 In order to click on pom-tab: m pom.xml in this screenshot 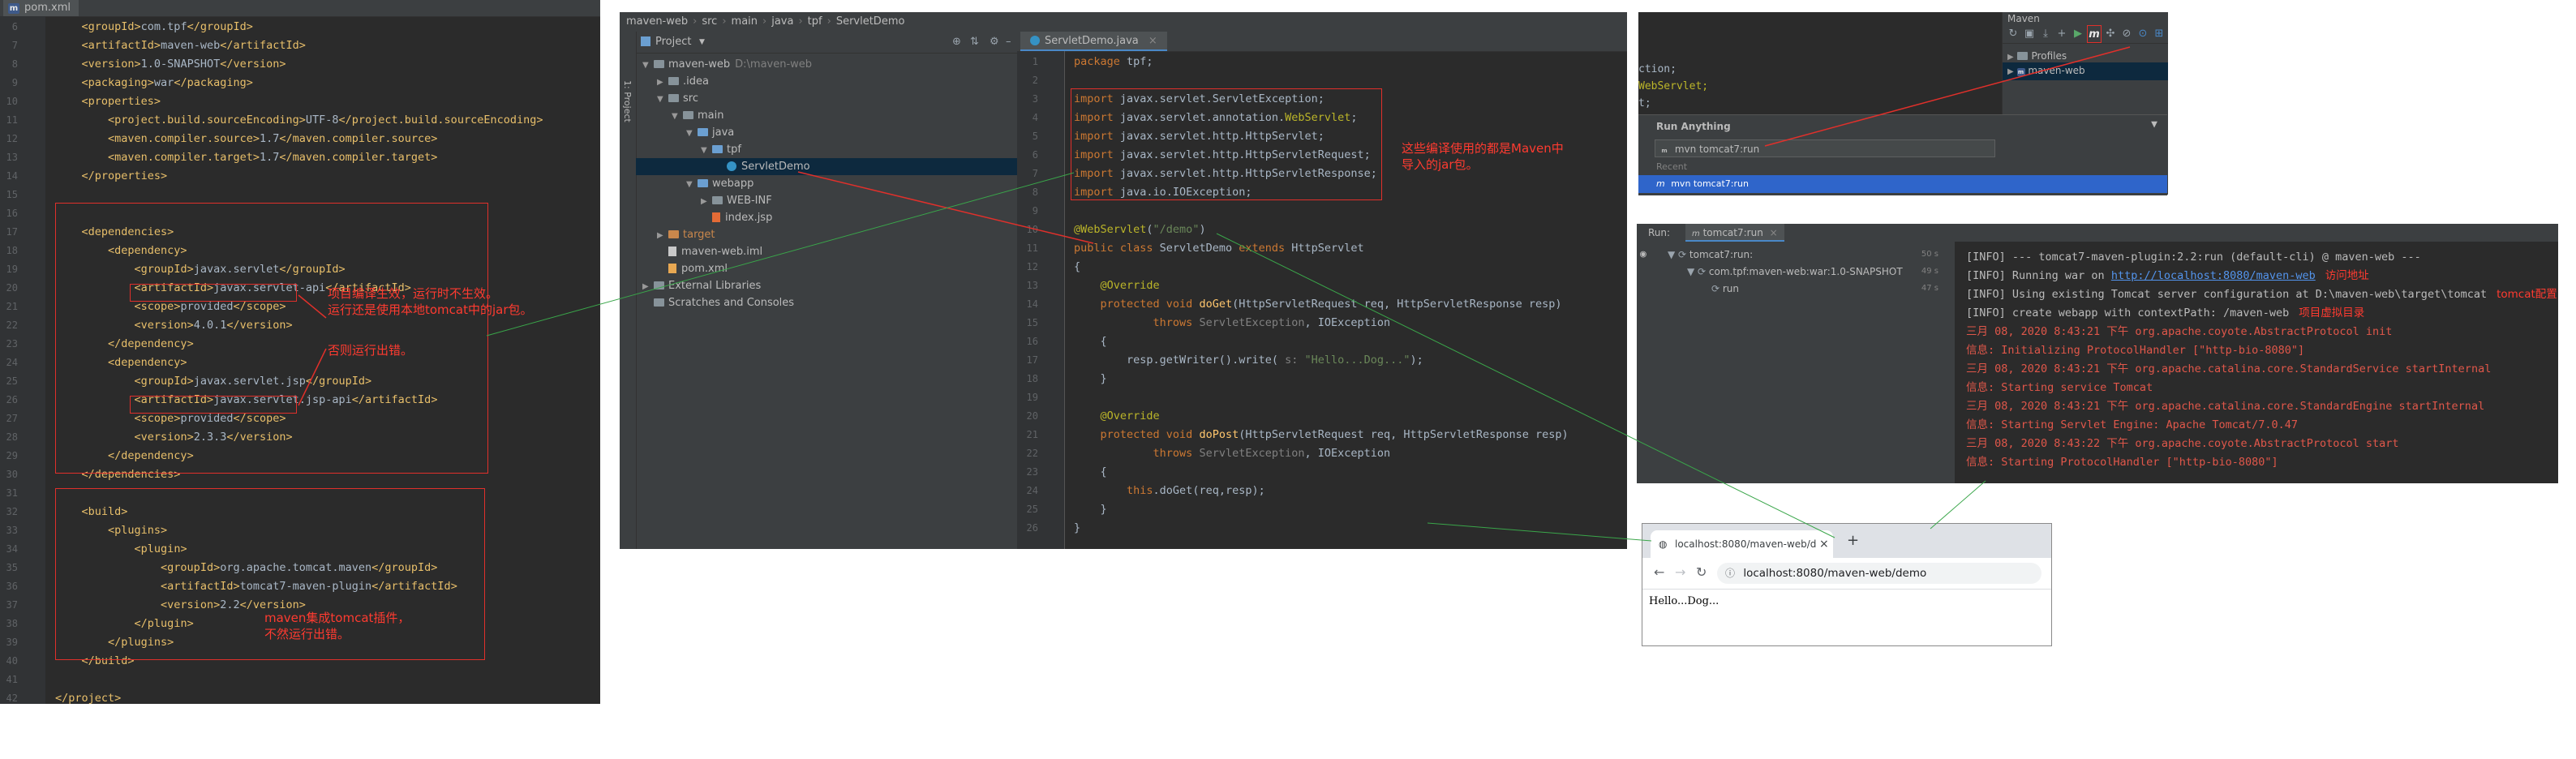, I will do `click(41, 8)`.